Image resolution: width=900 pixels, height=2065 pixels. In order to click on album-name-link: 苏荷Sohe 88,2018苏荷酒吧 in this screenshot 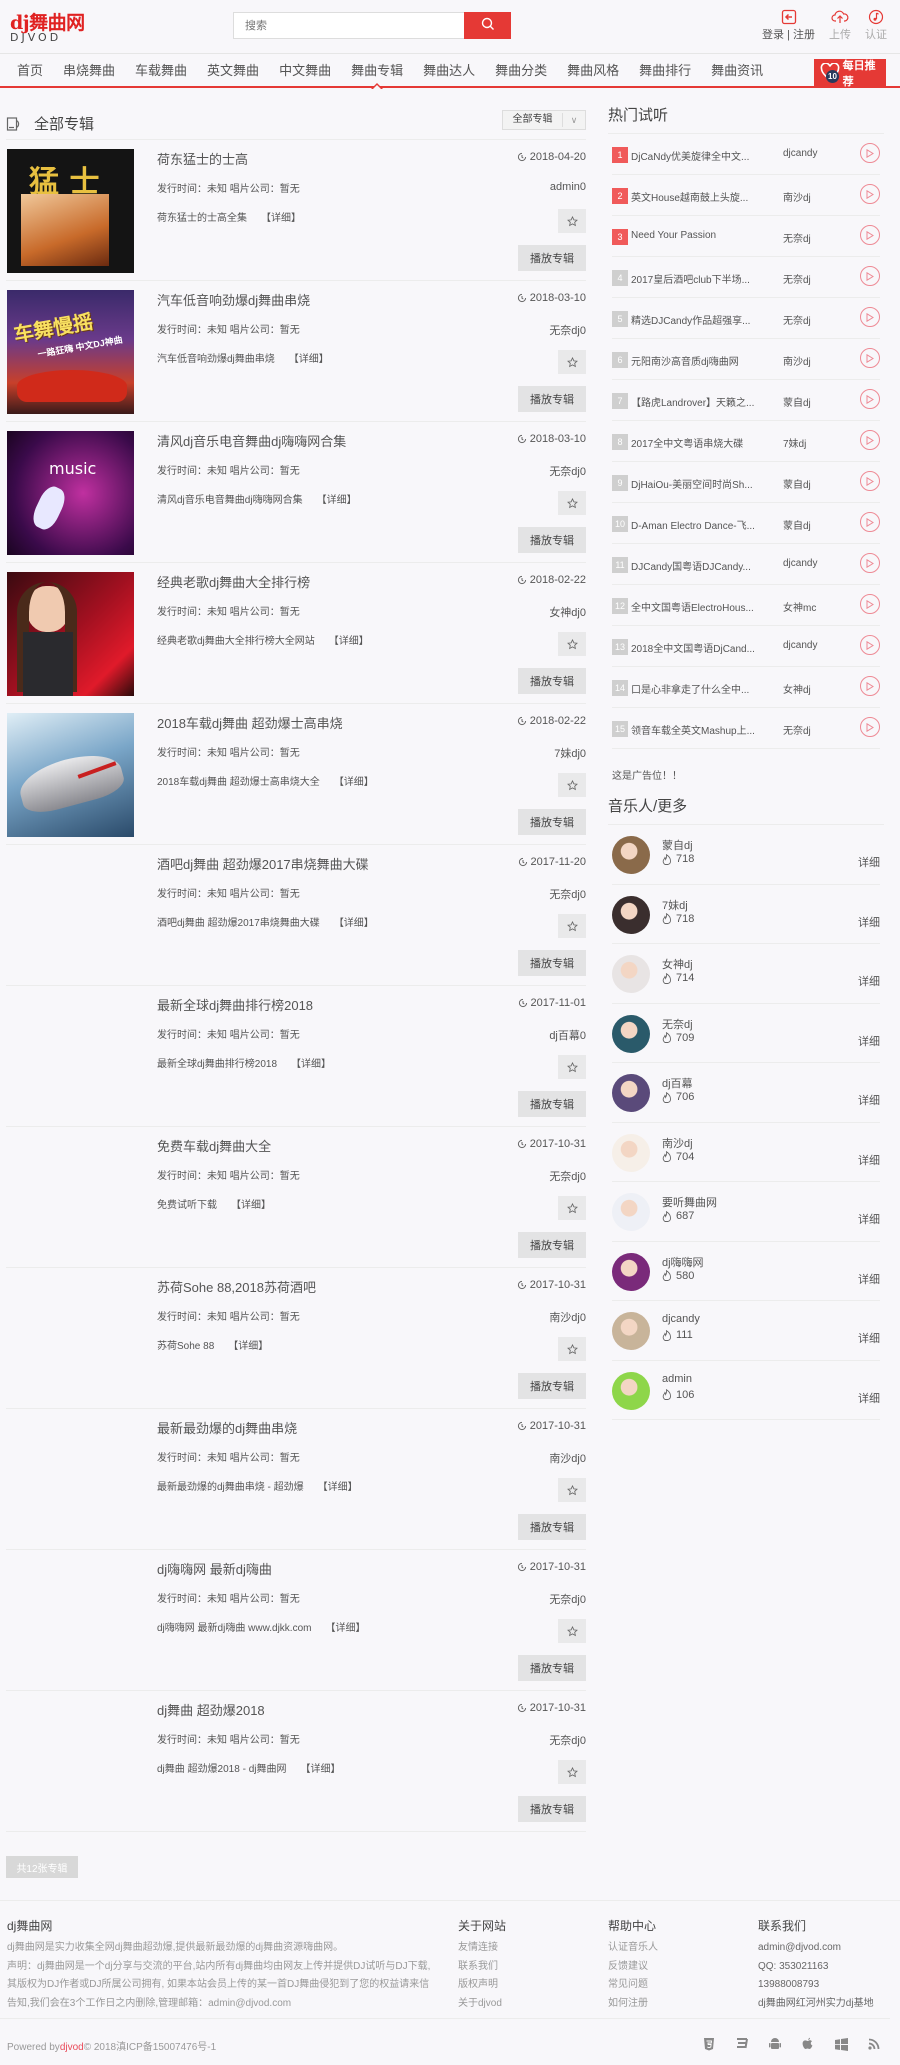, I will do `click(236, 1286)`.